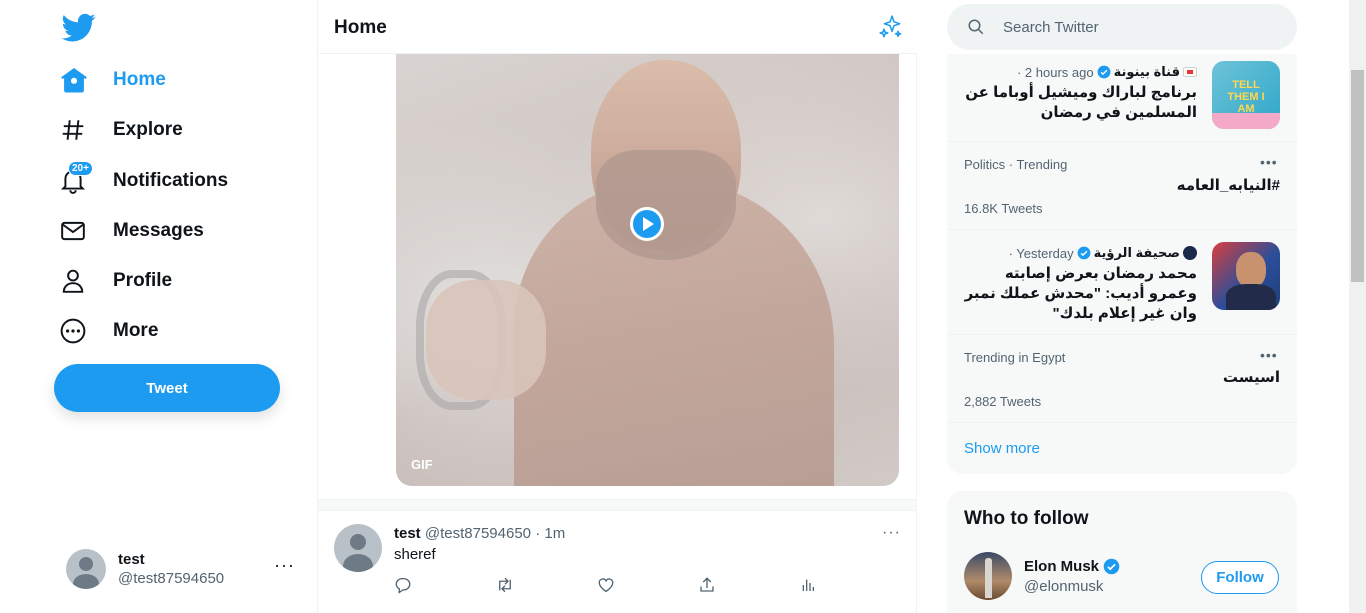 This screenshot has width=1366, height=613. I want to click on more-circle-icon, so click(79, 331).